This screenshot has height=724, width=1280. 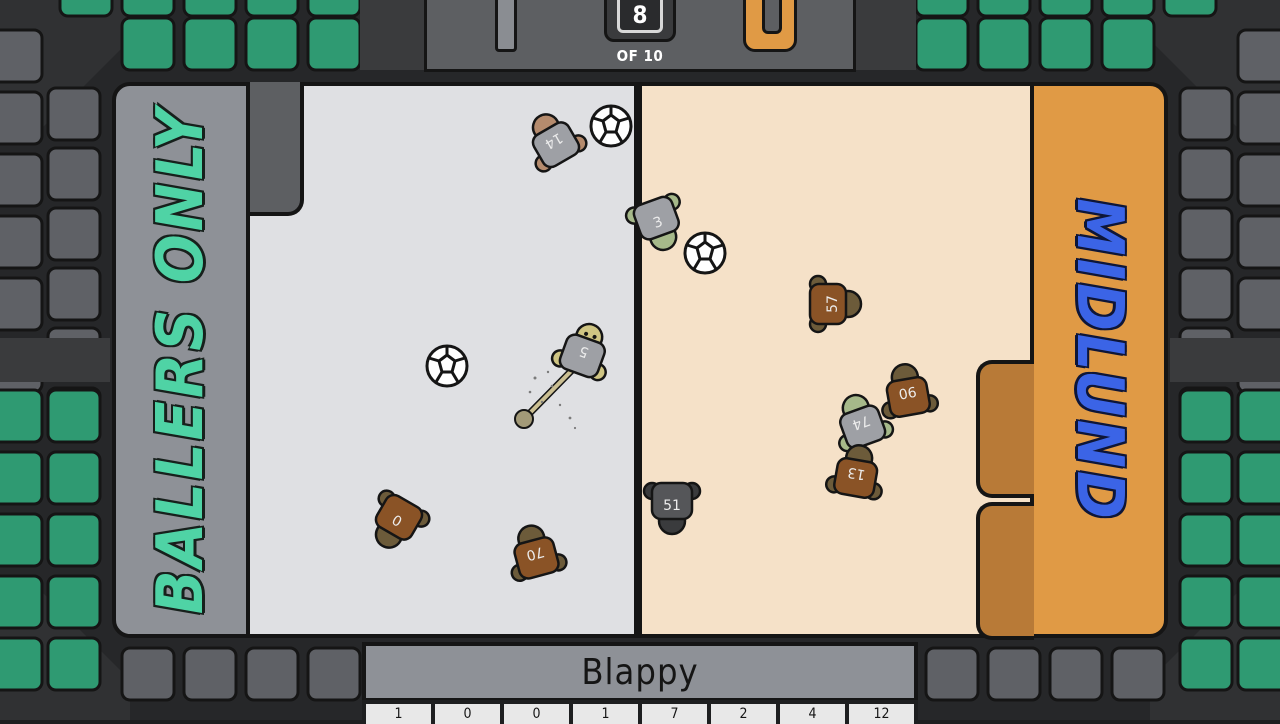 I want to click on player-number: 57, so click(x=833, y=304).